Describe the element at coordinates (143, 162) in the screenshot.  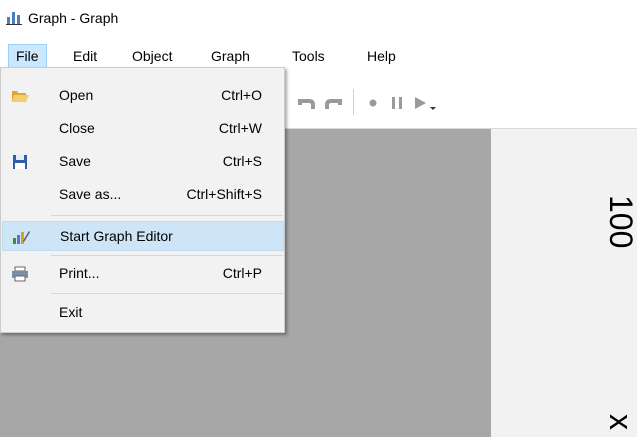
I see `menu-item-save: Save Ctrl+S` at that location.